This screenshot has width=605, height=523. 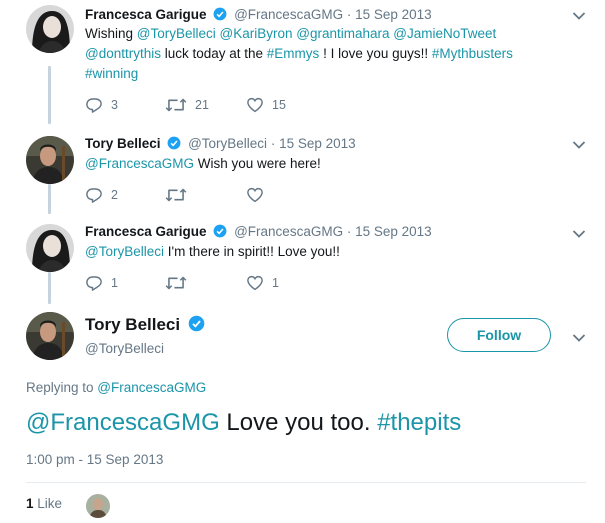 I want to click on mention-link: @KariByron, so click(x=256, y=33).